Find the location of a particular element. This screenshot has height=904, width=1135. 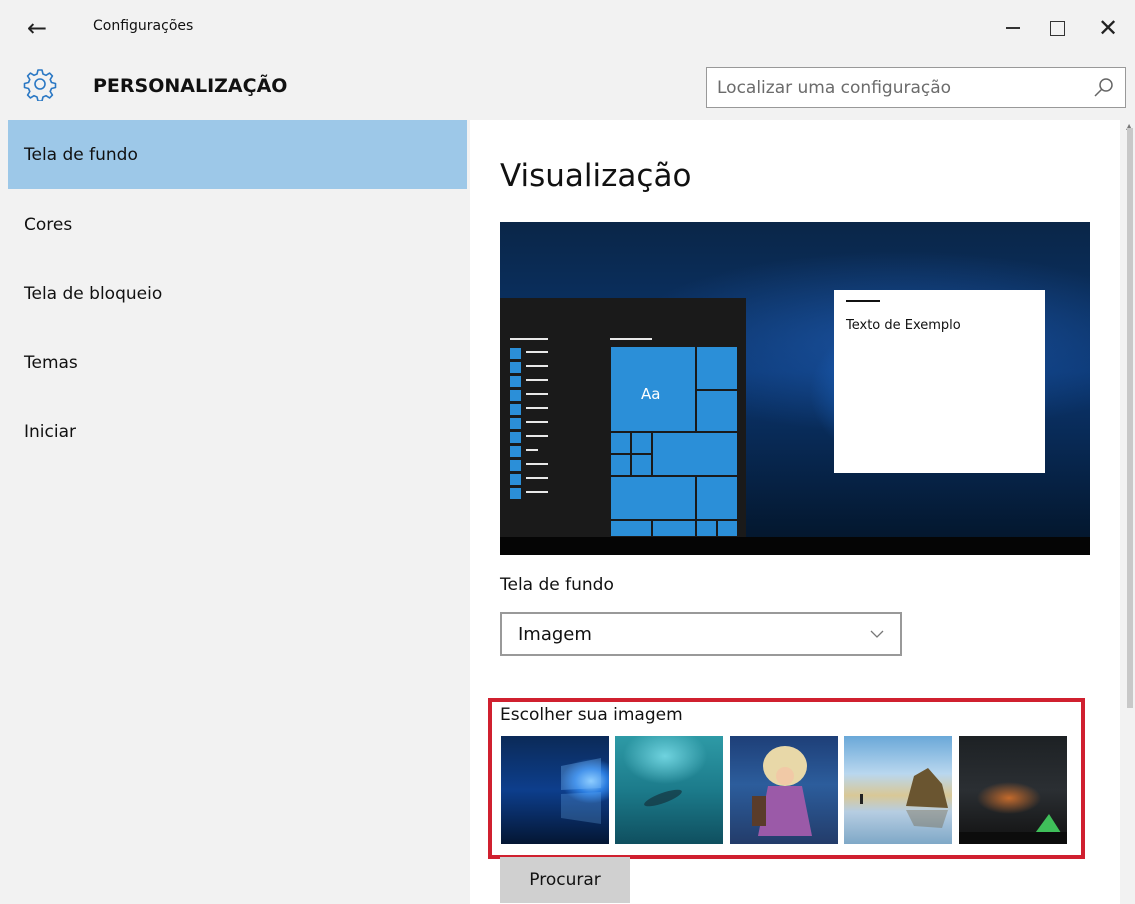

search-box is located at coordinates (916, 87).